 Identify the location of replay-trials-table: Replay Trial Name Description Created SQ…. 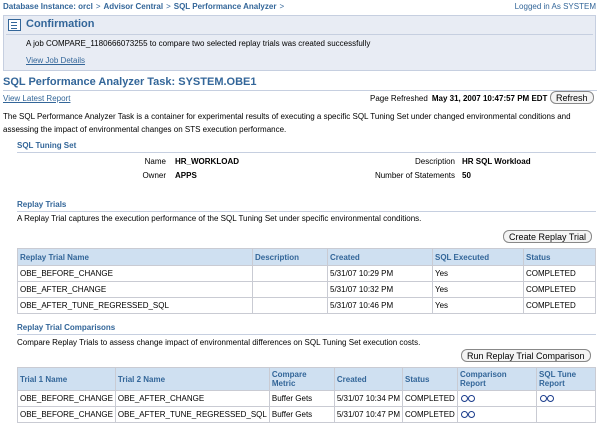
(306, 281).